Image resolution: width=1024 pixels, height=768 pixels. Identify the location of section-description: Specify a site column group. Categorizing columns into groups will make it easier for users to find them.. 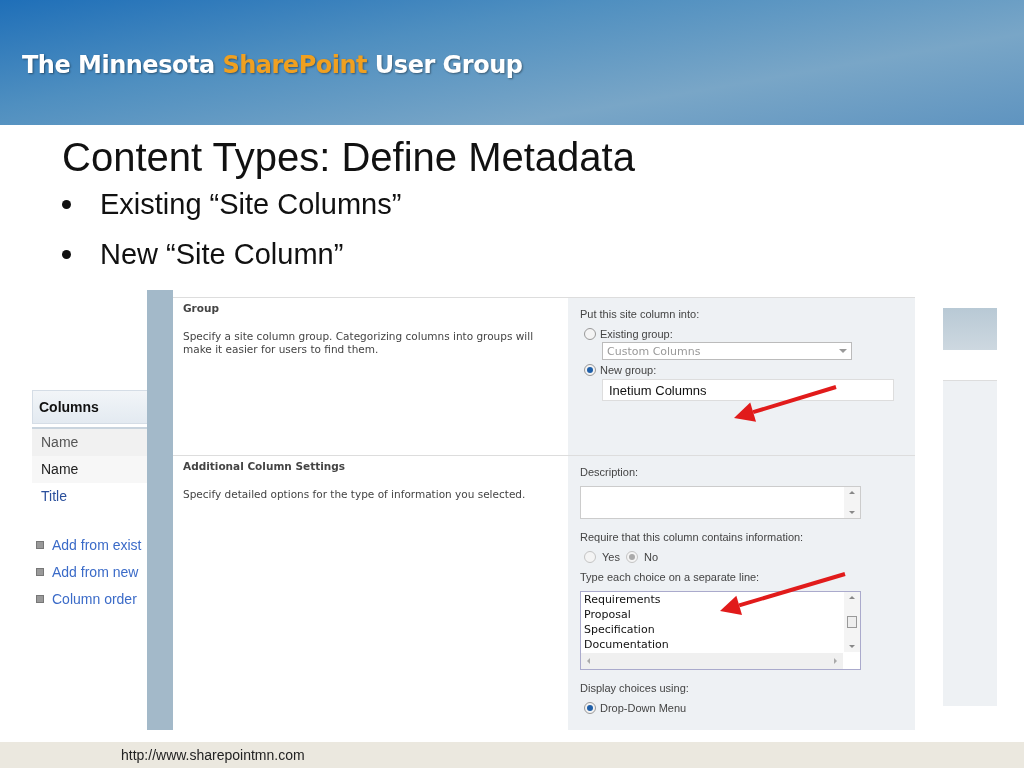
(359, 343).